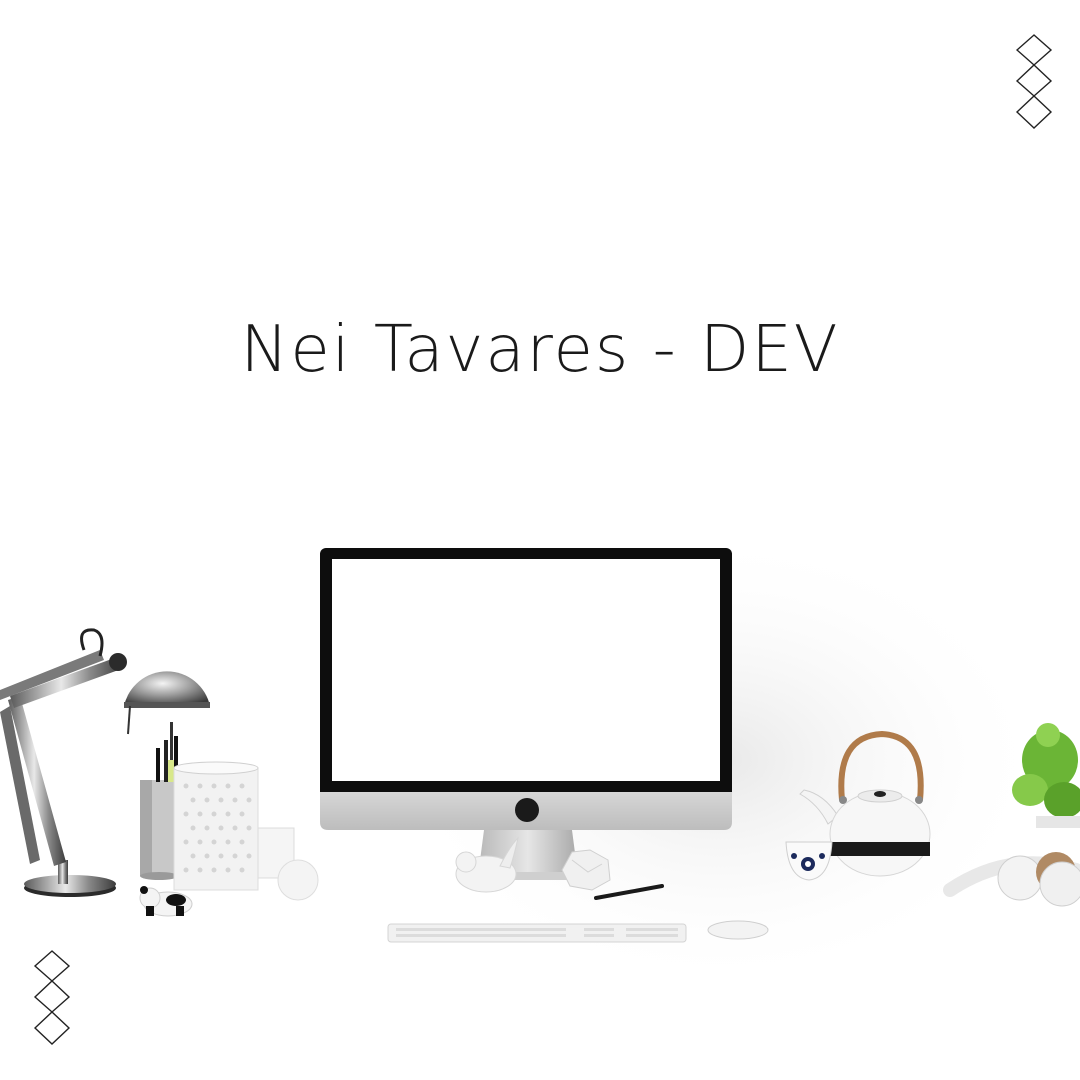 This screenshot has height=1080, width=1080. I want to click on keyboard, so click(537, 933).